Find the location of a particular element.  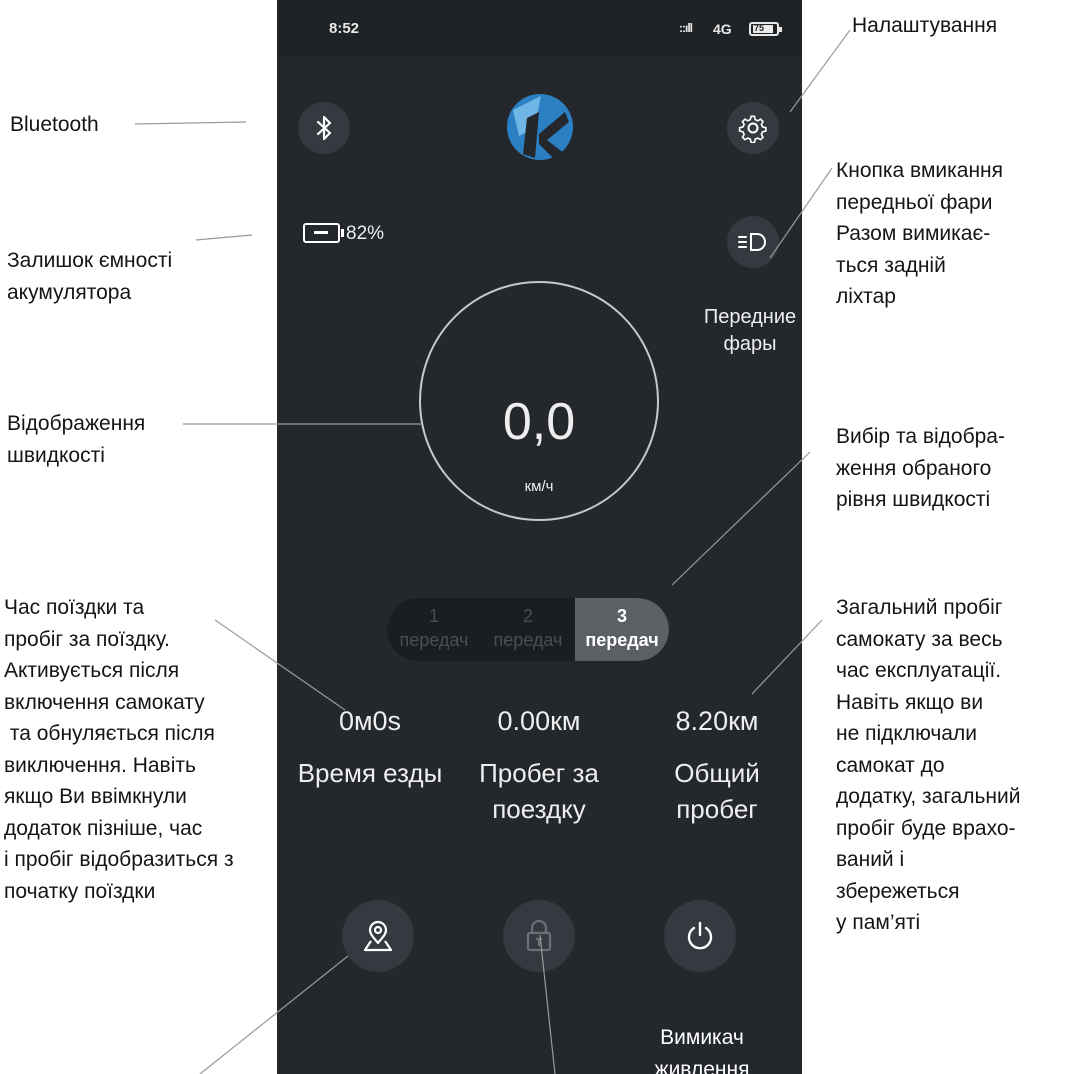

lock-icon is located at coordinates (539, 935).